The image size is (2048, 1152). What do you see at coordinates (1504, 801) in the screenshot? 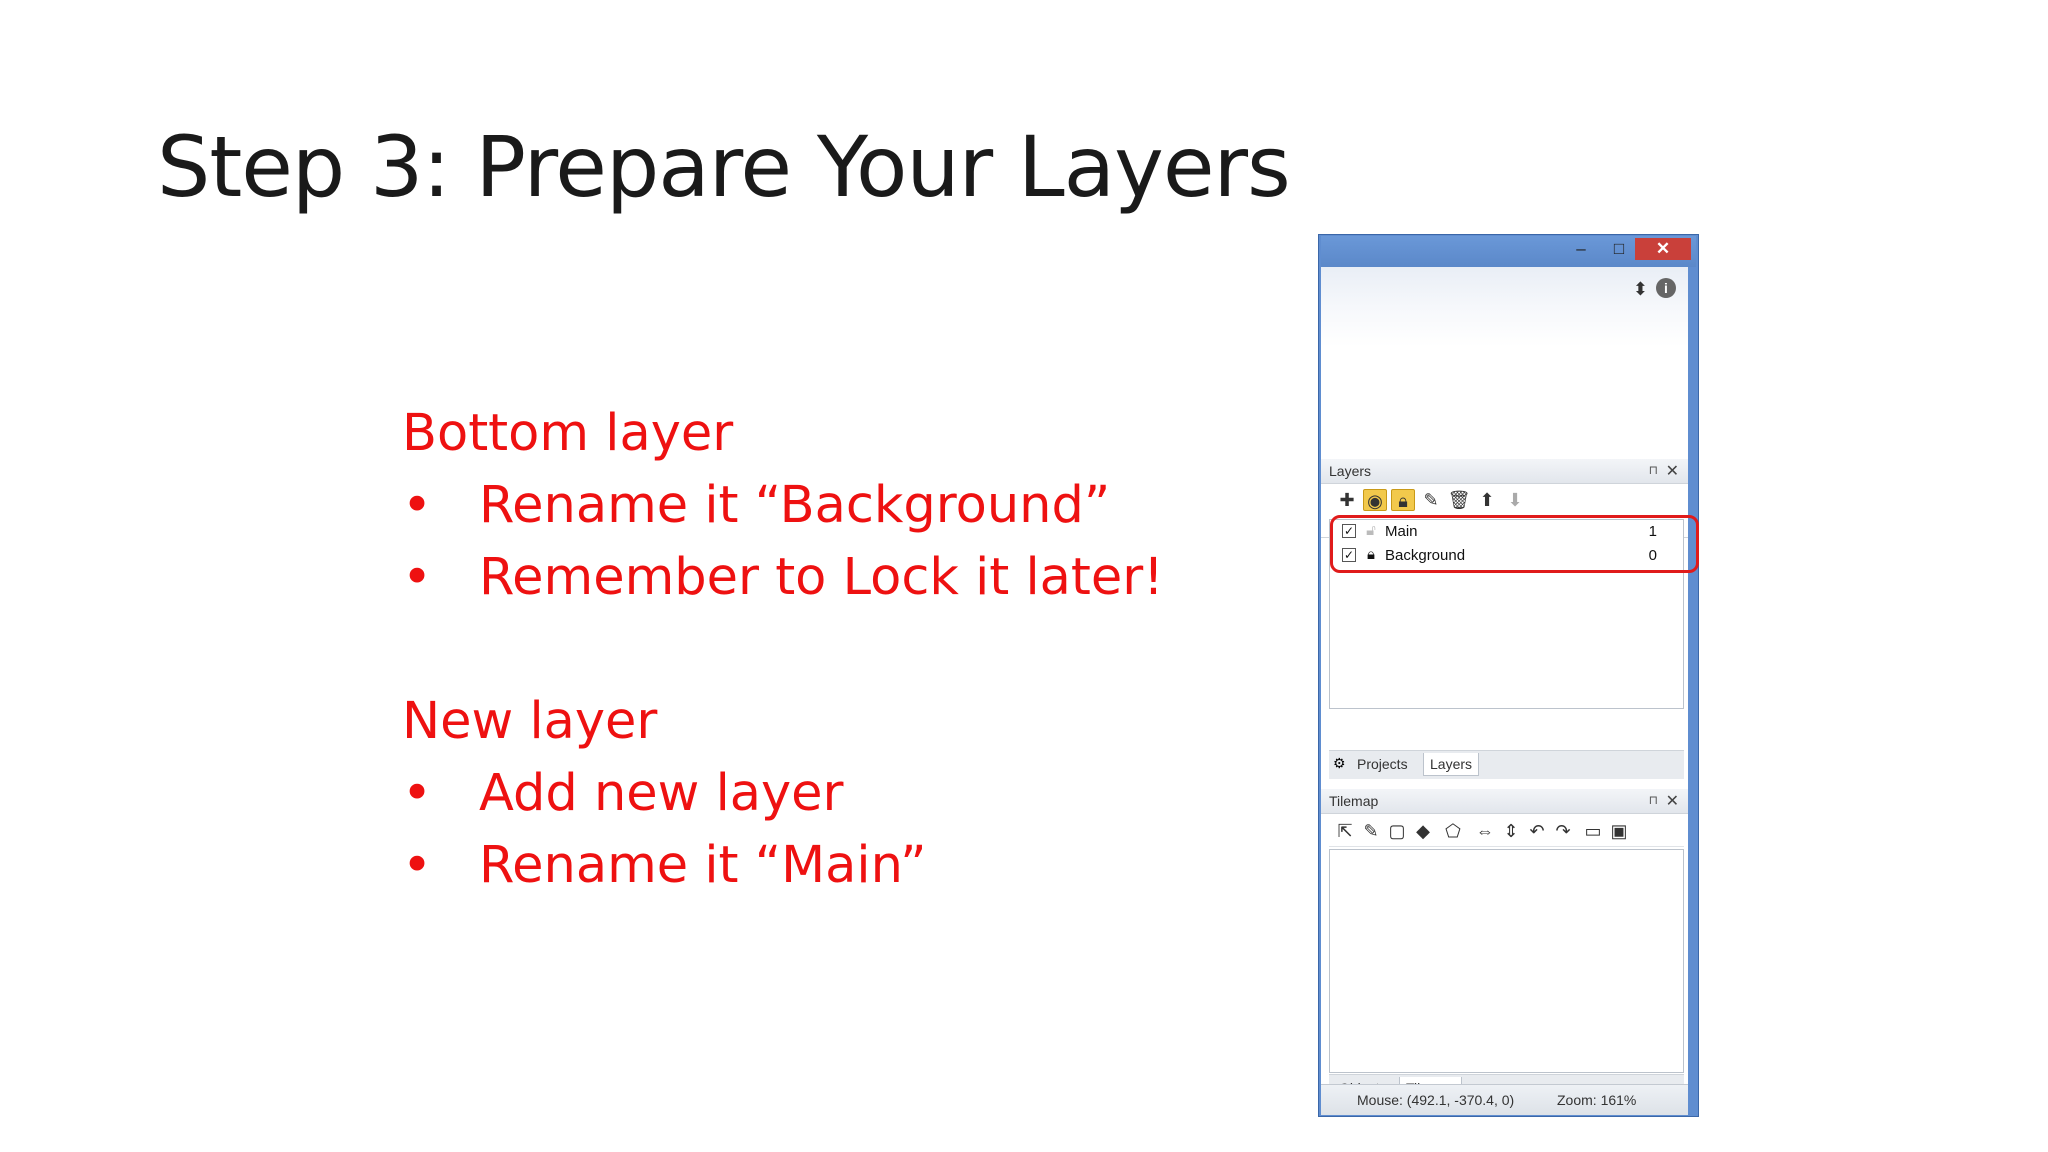
I see `tilemap-panel-header: Tilemap ⊓ ✕` at bounding box center [1504, 801].